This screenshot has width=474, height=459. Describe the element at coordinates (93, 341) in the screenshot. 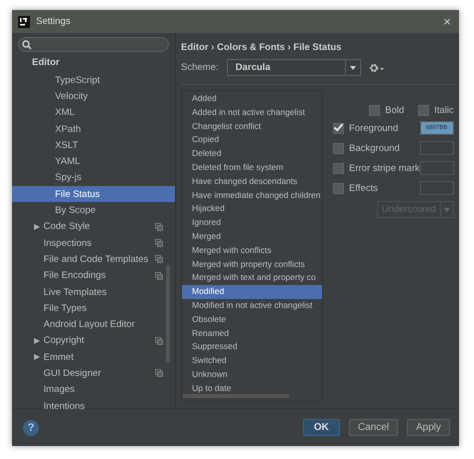

I see `tree-item: Copyright` at that location.